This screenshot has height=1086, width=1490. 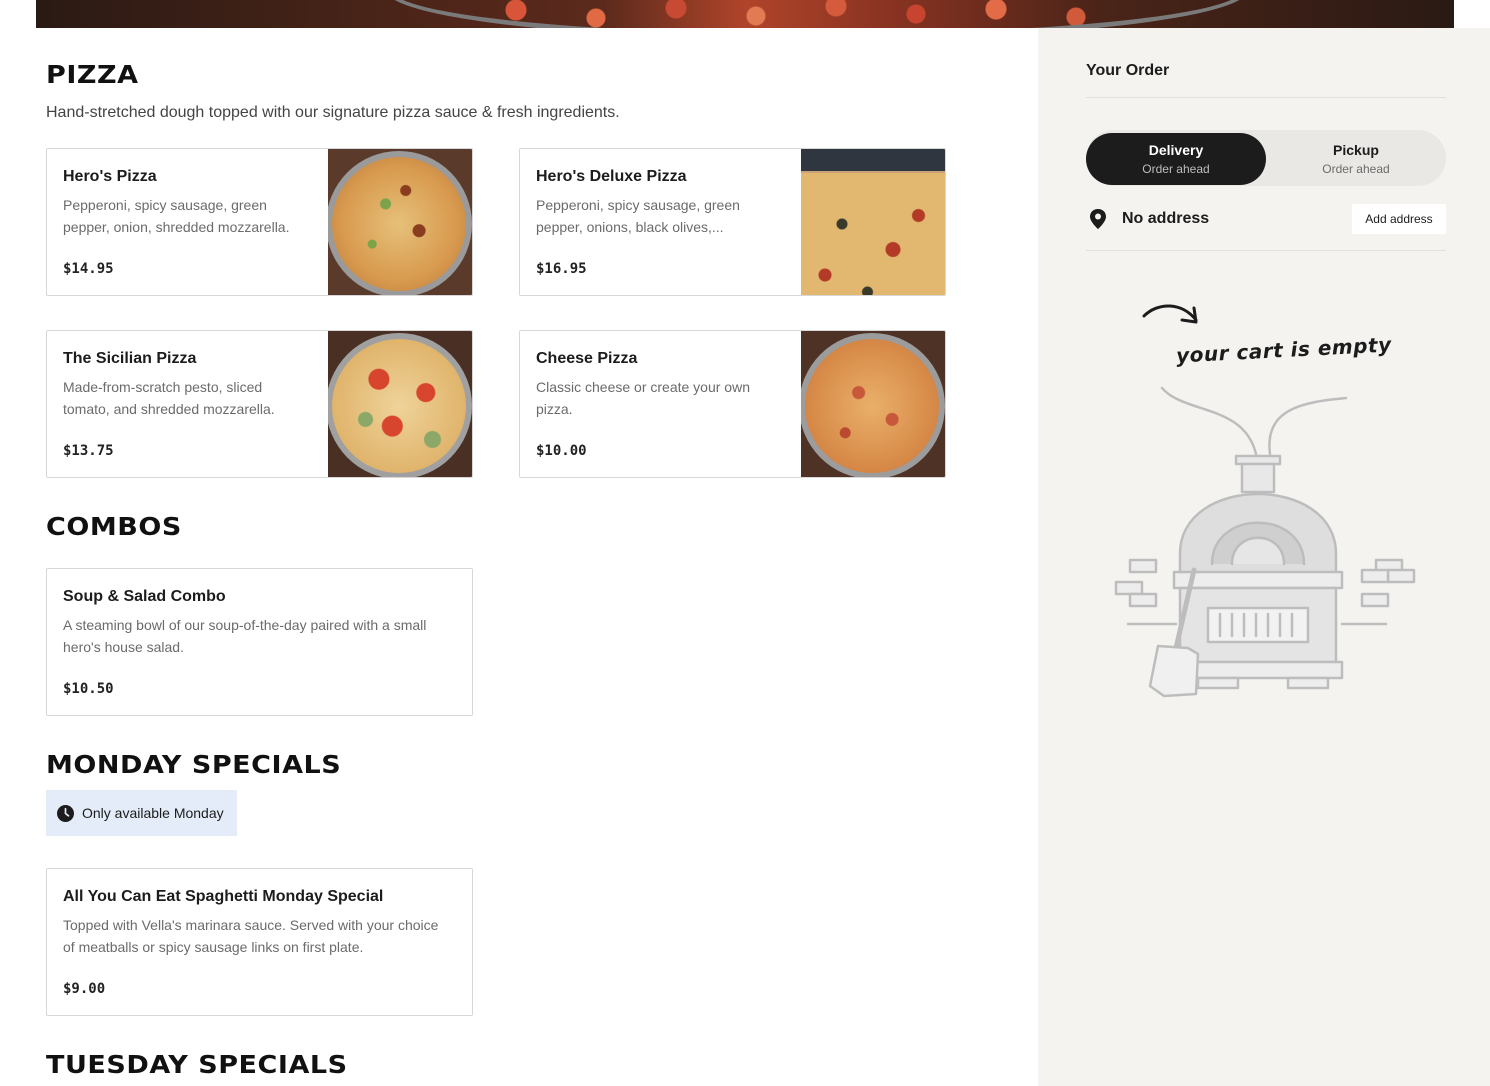 I want to click on fulfillment-toggle: Delivery Order ahead Pickup Order ahead, so click(x=1266, y=158).